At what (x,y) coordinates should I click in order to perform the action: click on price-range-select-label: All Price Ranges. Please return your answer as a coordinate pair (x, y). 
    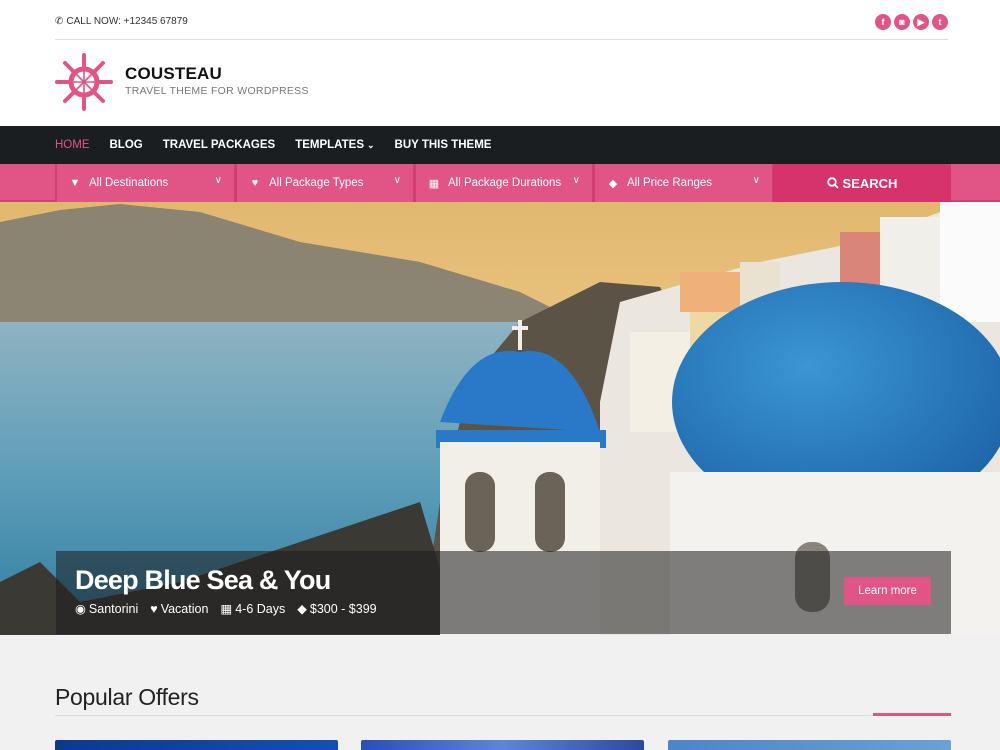
    Looking at the image, I should click on (670, 183).